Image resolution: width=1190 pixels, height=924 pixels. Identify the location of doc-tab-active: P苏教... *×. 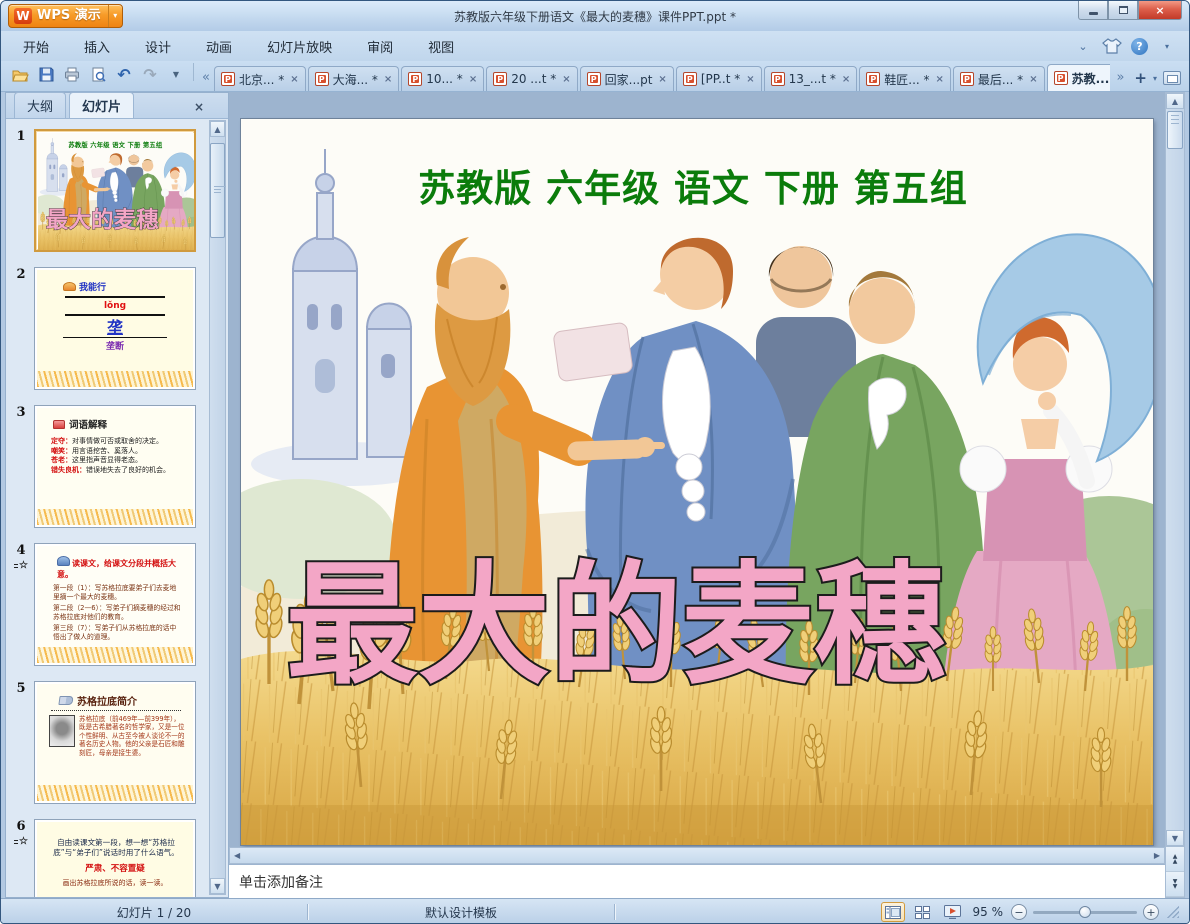
(1078, 77).